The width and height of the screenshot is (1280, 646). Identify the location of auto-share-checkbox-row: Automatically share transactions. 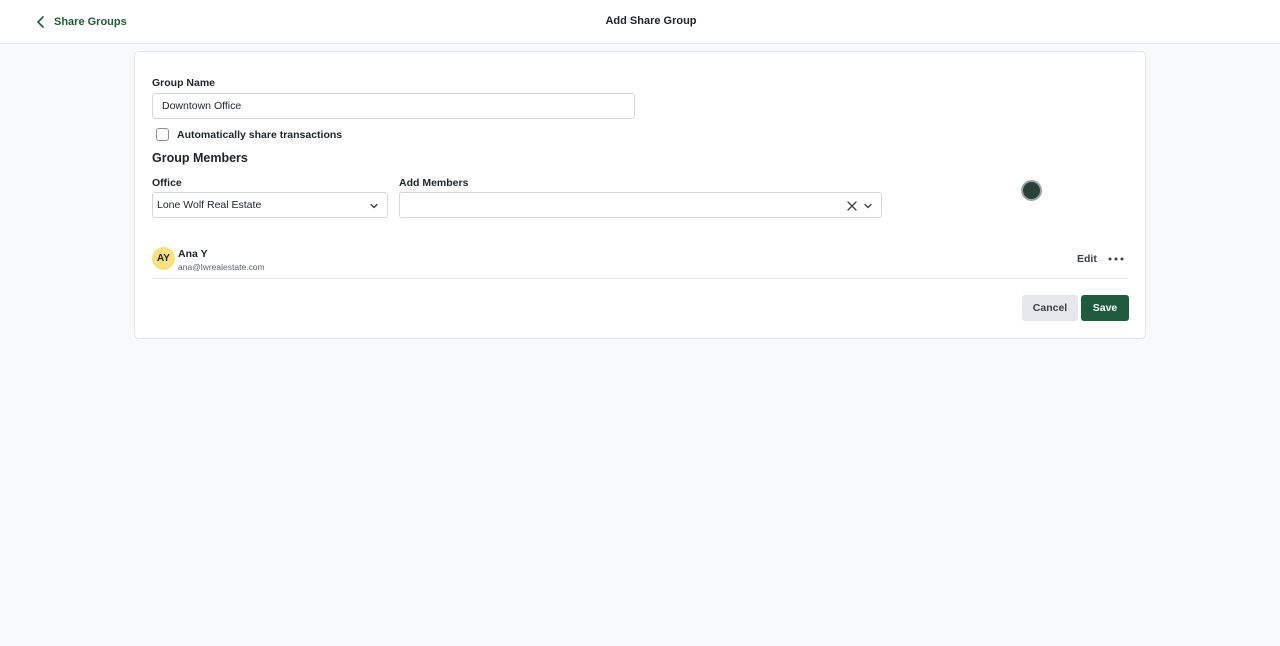
(249, 134).